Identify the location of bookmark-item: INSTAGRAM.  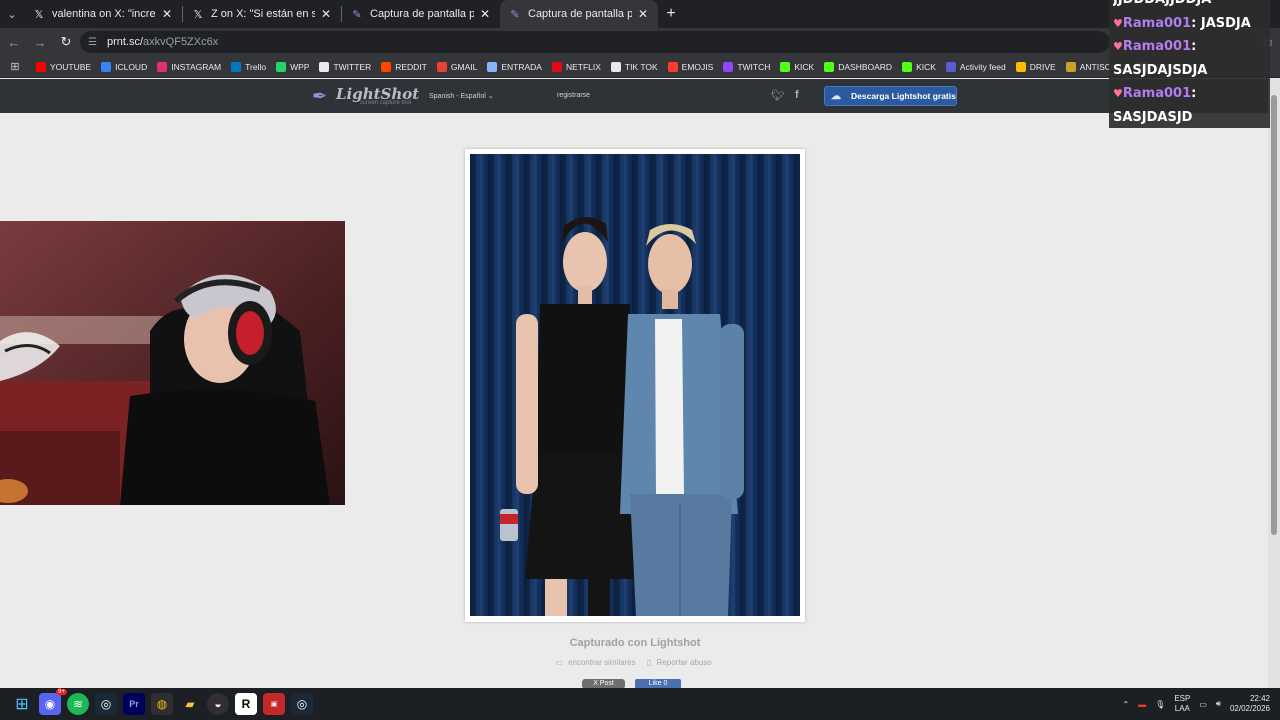
(189, 66).